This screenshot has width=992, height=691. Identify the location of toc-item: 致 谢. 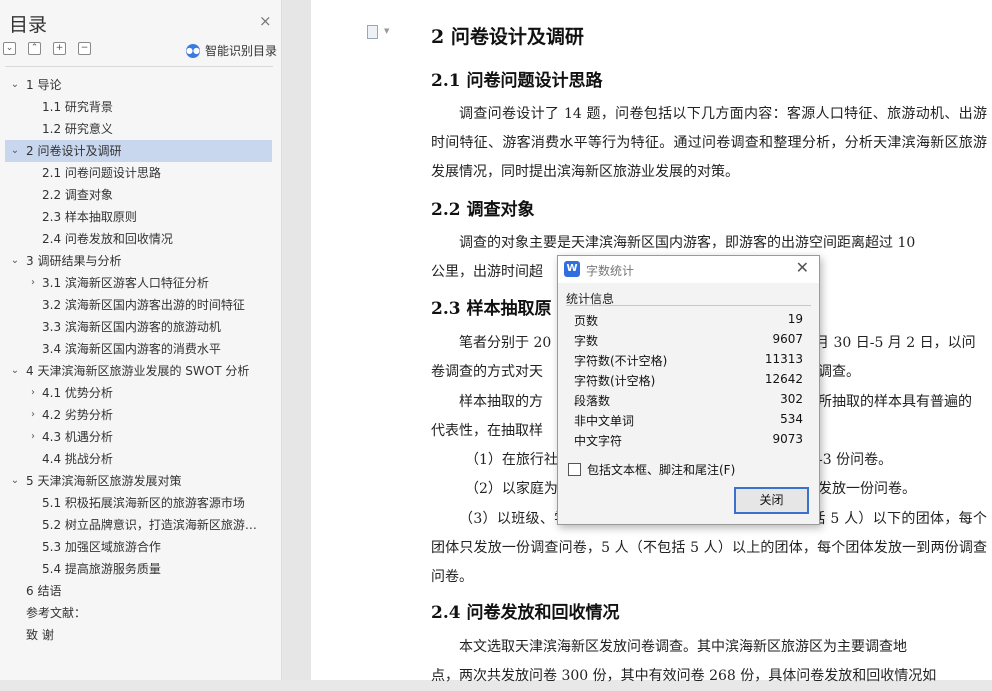
(138, 635).